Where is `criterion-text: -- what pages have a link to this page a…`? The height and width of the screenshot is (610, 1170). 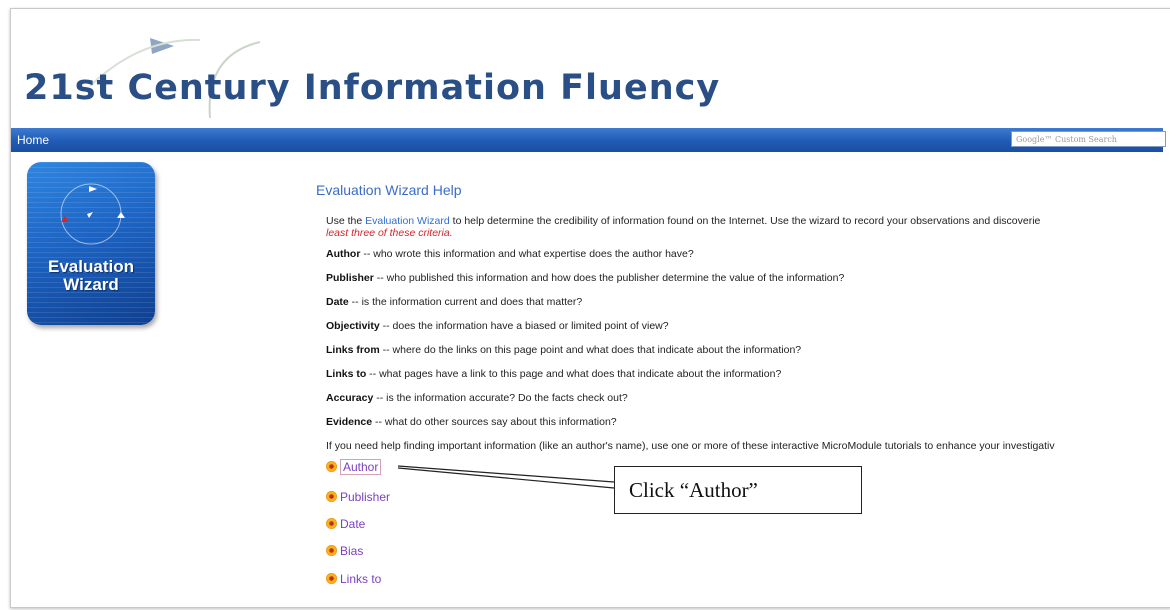 criterion-text: -- what pages have a link to this page a… is located at coordinates (574, 374).